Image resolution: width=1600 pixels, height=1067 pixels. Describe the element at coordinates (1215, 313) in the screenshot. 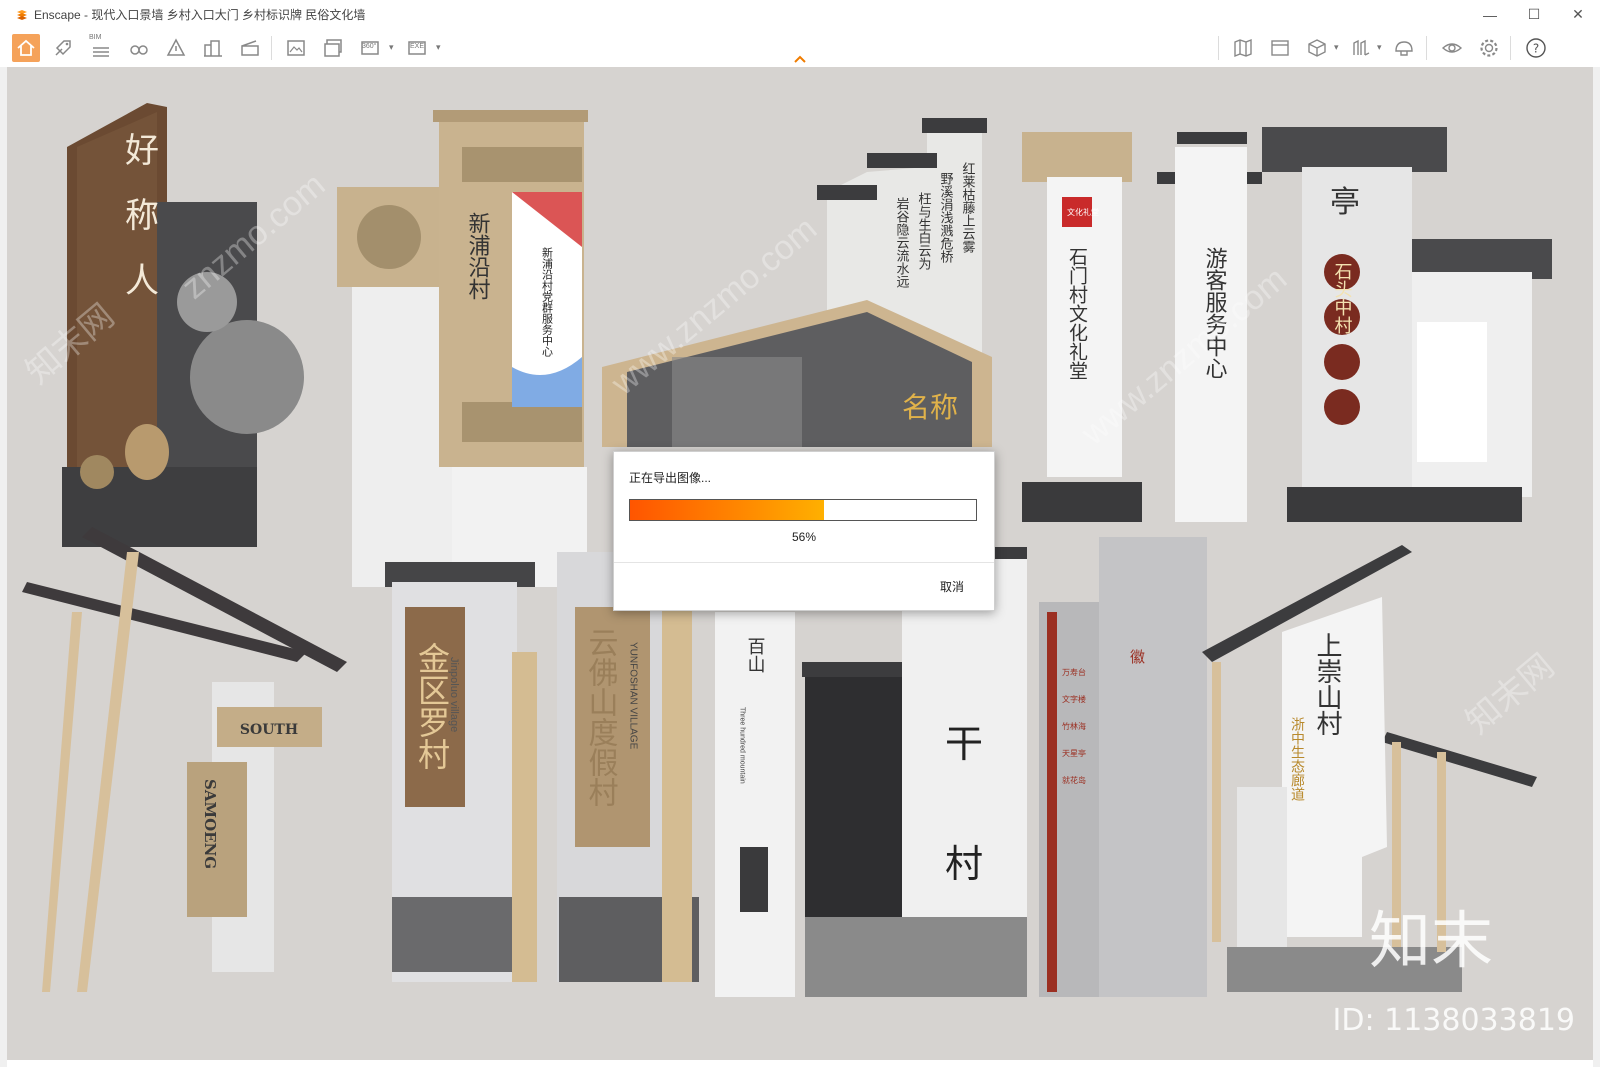

I see `sign-6-title: 游客服务中心` at that location.